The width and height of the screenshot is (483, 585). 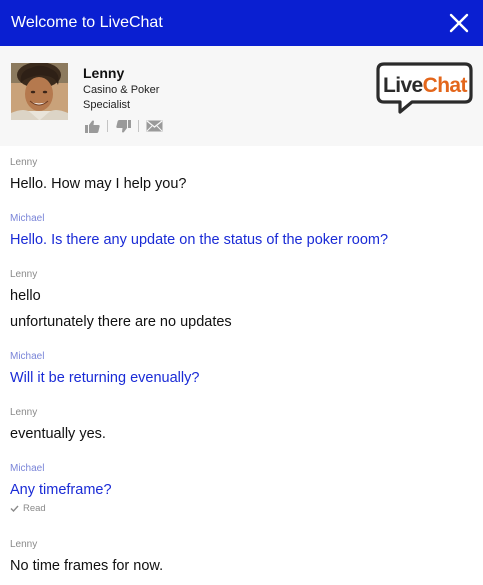 I want to click on avatar, so click(x=39, y=91).